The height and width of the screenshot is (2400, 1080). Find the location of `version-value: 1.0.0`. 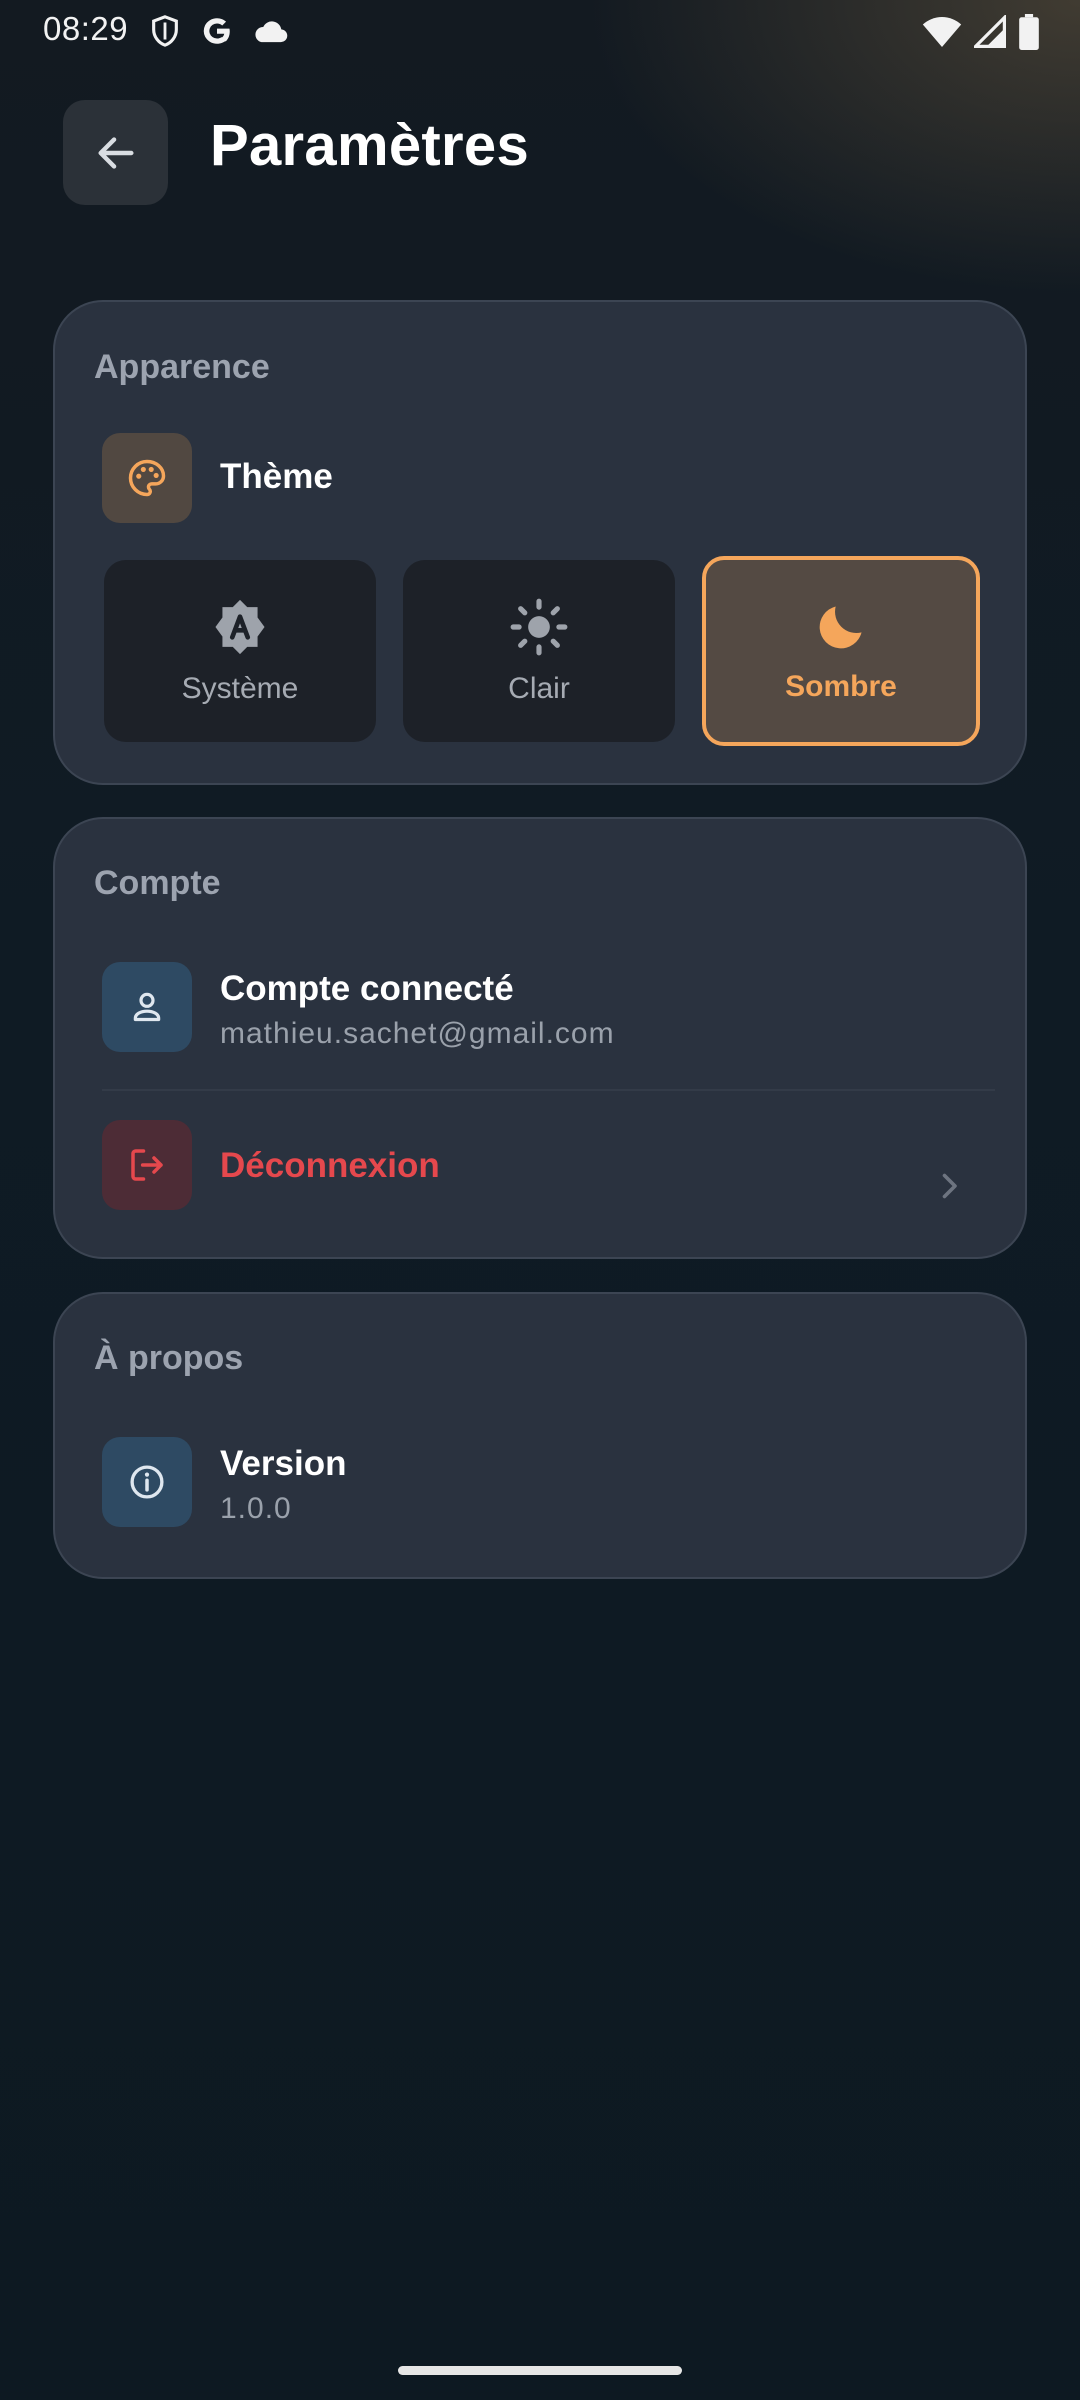

version-value: 1.0.0 is located at coordinates (256, 1508).